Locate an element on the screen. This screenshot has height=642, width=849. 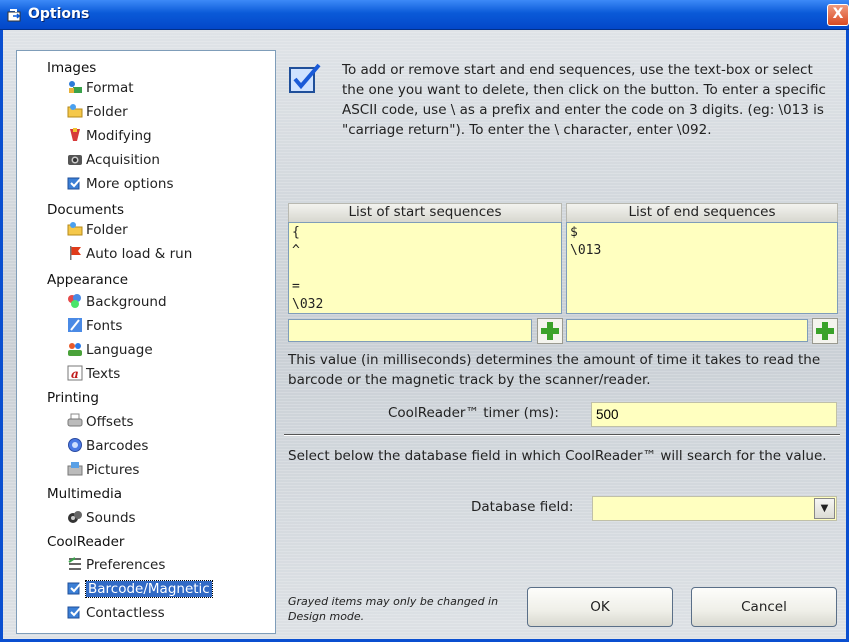
pictures-icon is located at coordinates (75, 469).